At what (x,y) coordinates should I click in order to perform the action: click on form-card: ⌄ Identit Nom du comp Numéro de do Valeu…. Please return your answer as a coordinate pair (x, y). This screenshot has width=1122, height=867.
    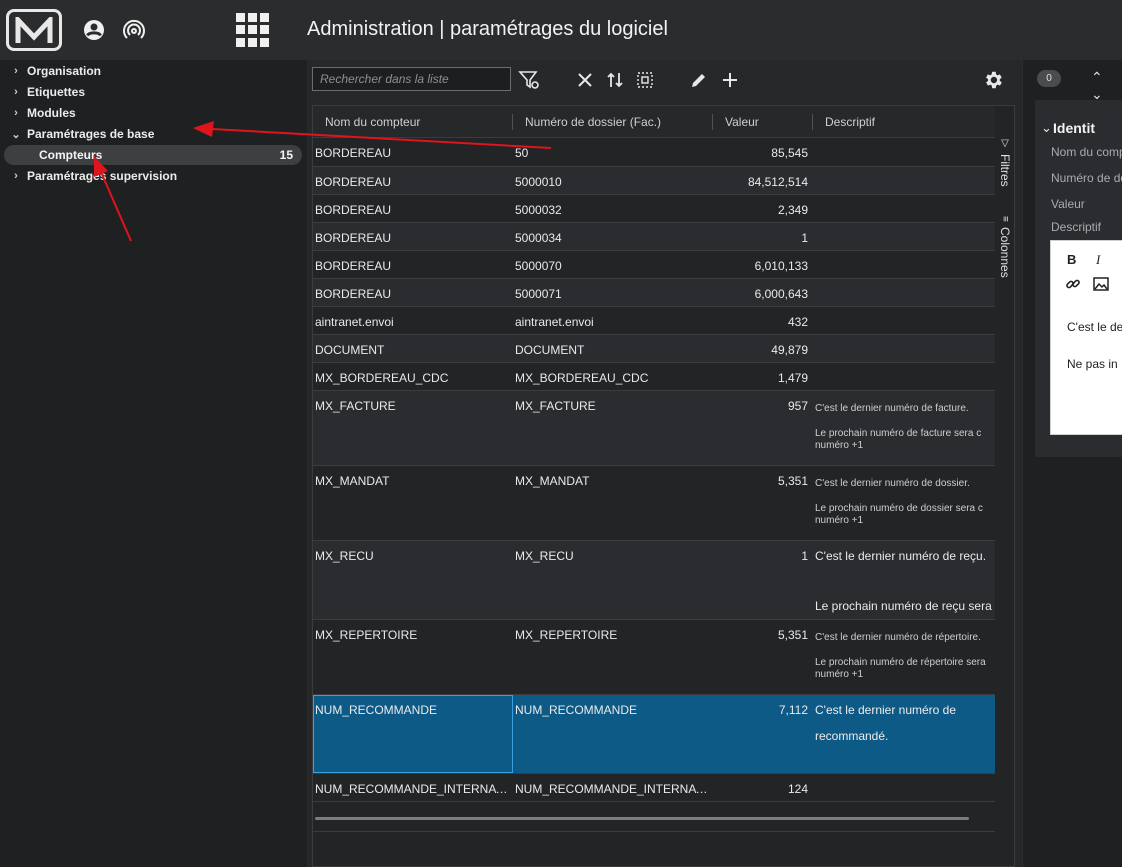
    Looking at the image, I should click on (1078, 278).